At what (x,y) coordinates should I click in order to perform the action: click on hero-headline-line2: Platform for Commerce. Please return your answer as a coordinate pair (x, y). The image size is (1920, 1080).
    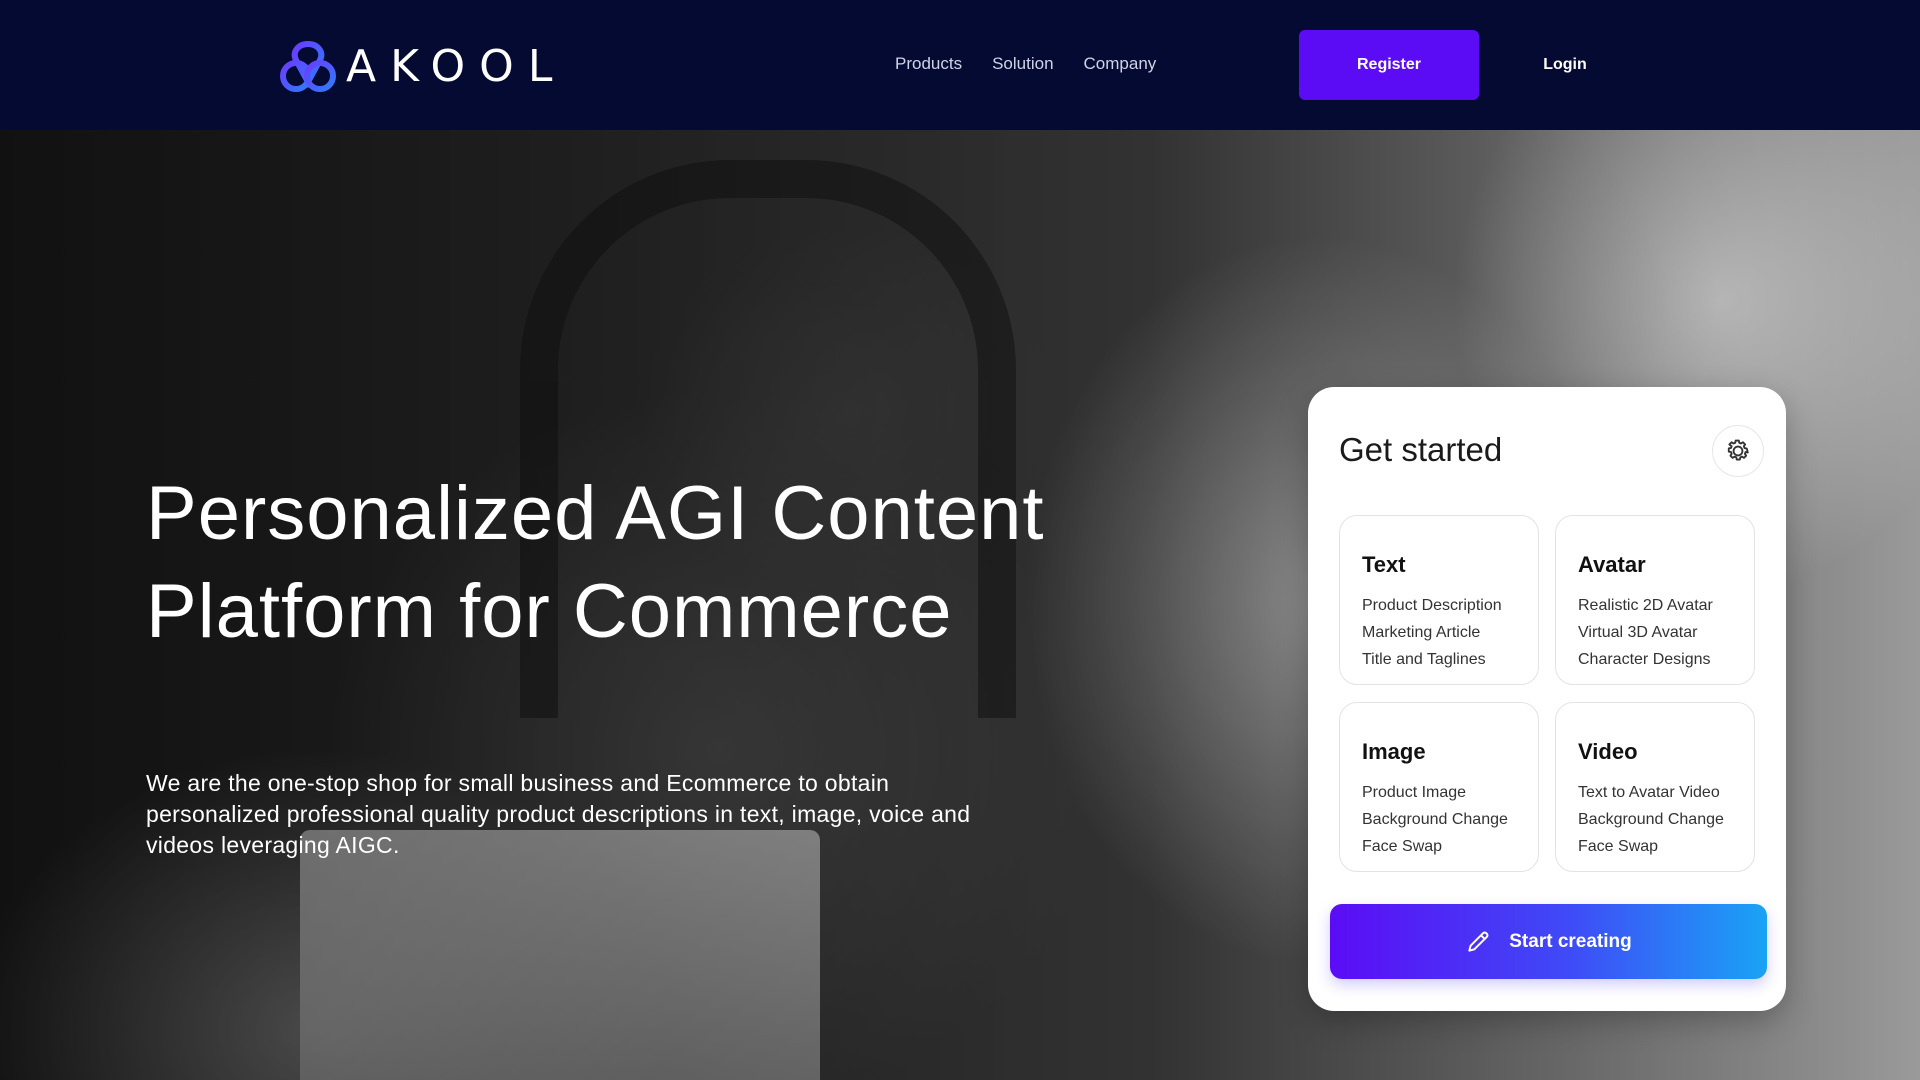
    Looking at the image, I should click on (549, 611).